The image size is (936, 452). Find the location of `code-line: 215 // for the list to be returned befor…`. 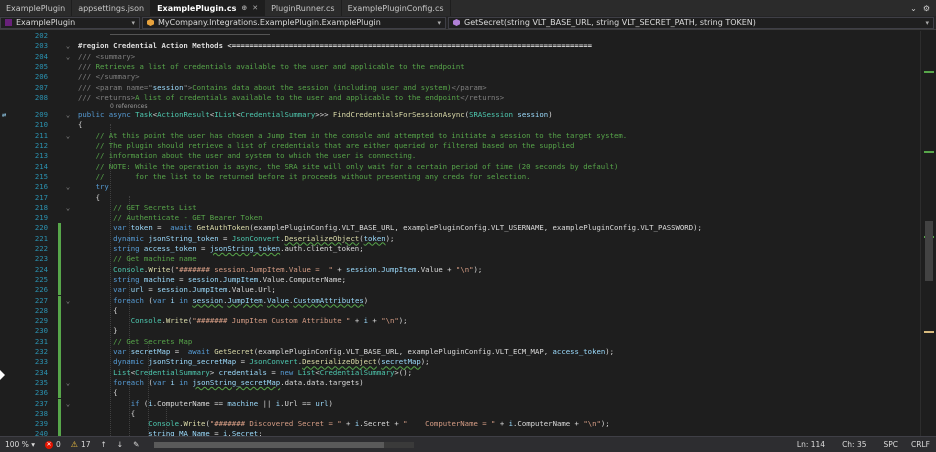

code-line: 215 // for the list to be returned befor… is located at coordinates (460, 177).